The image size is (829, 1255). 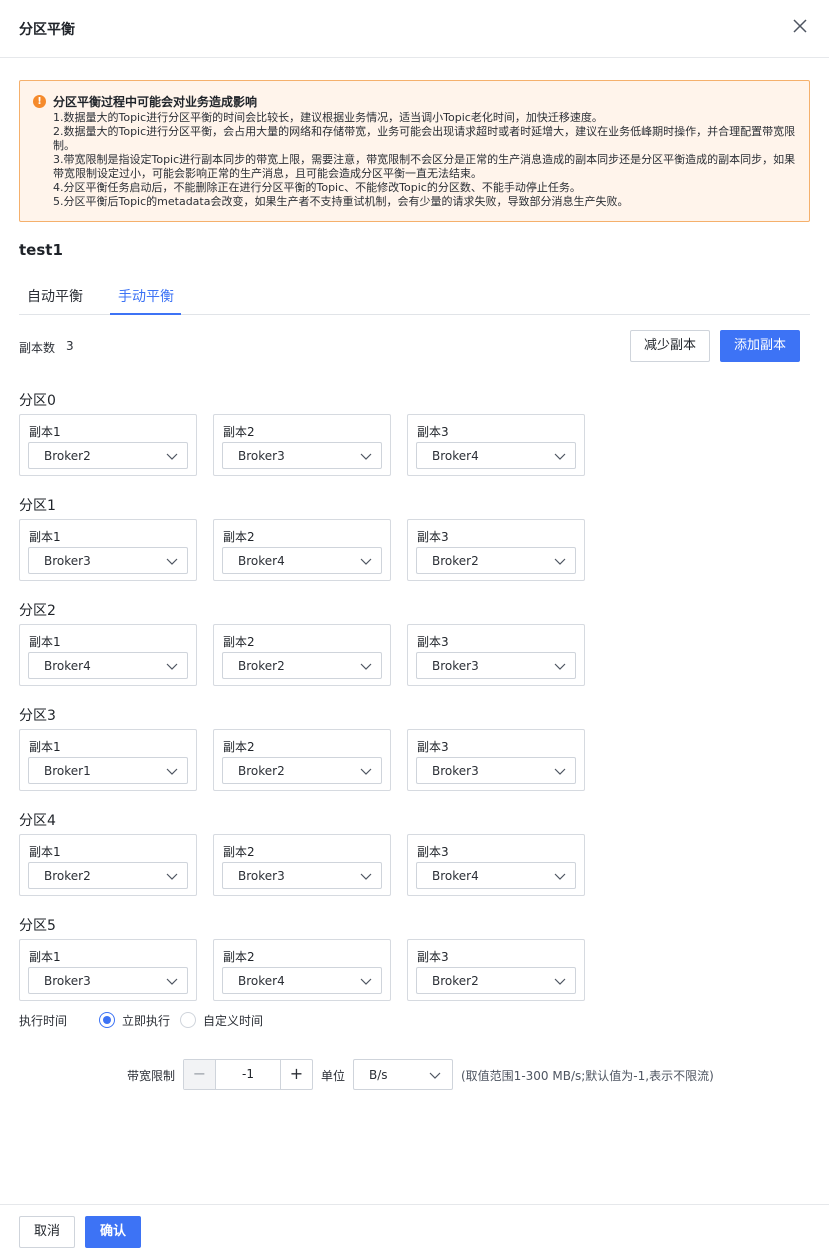 I want to click on warning-icon: !, so click(x=39, y=101).